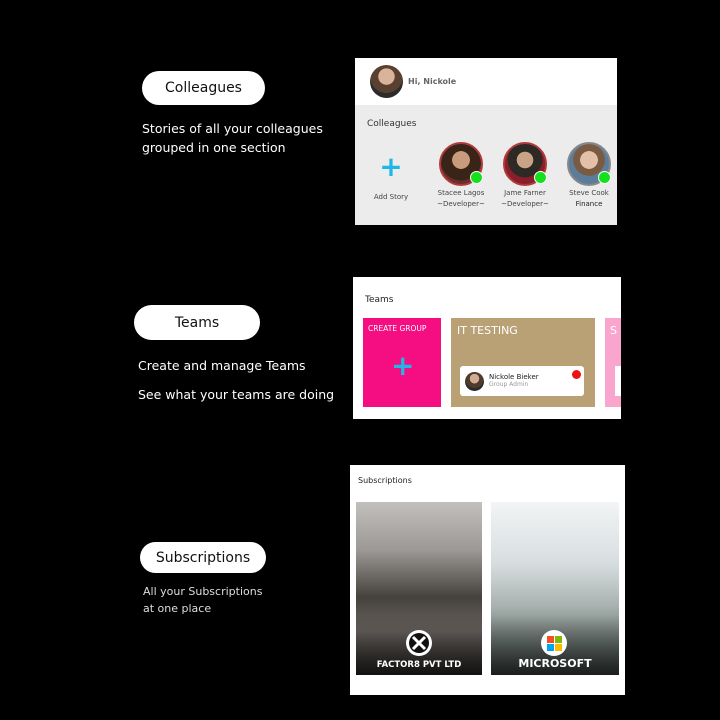  Describe the element at coordinates (214, 147) in the screenshot. I see `colleagues-desc-line-2: grouped in one section` at that location.